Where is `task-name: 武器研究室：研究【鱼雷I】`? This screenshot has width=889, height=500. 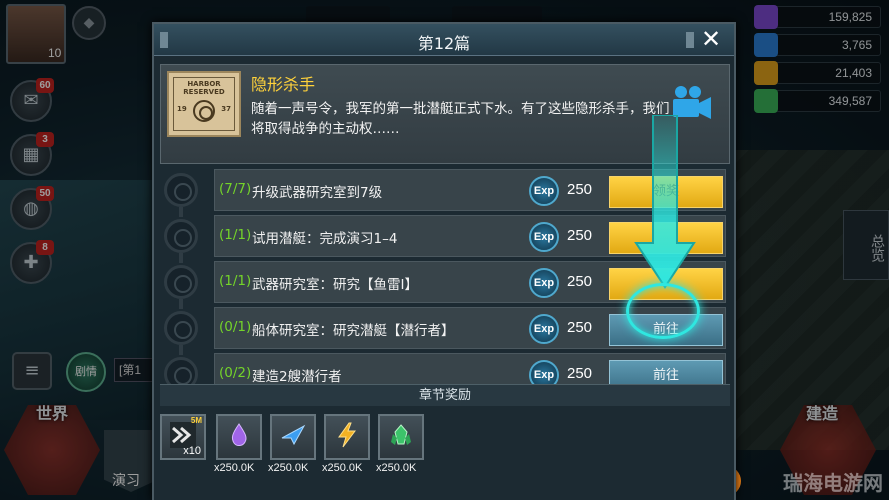
task-name: 武器研究室：研究【鱼雷I】 is located at coordinates (335, 285).